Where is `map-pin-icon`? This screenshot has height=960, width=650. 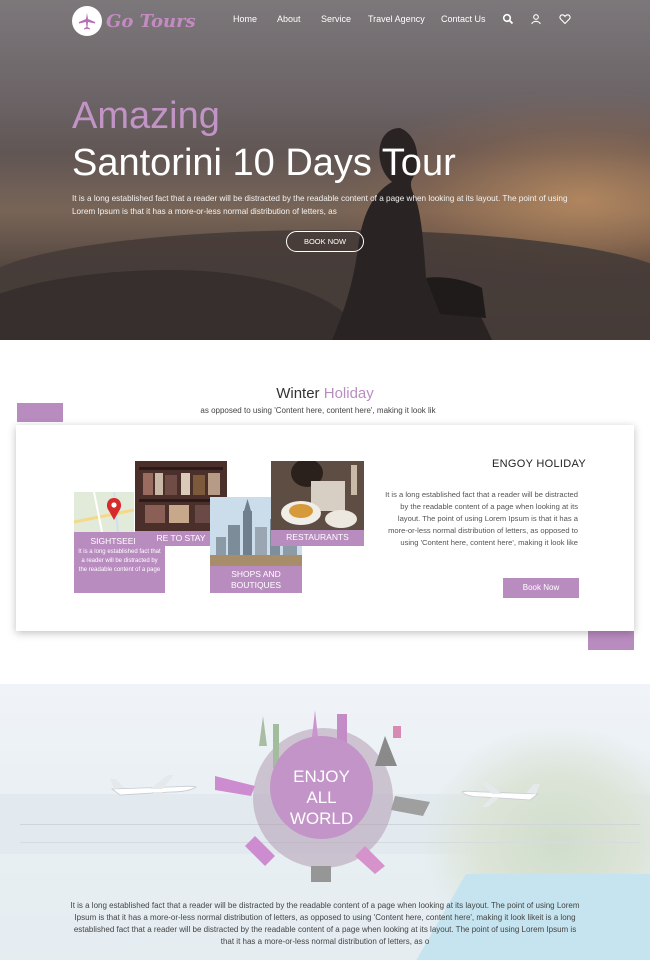 map-pin-icon is located at coordinates (104, 512).